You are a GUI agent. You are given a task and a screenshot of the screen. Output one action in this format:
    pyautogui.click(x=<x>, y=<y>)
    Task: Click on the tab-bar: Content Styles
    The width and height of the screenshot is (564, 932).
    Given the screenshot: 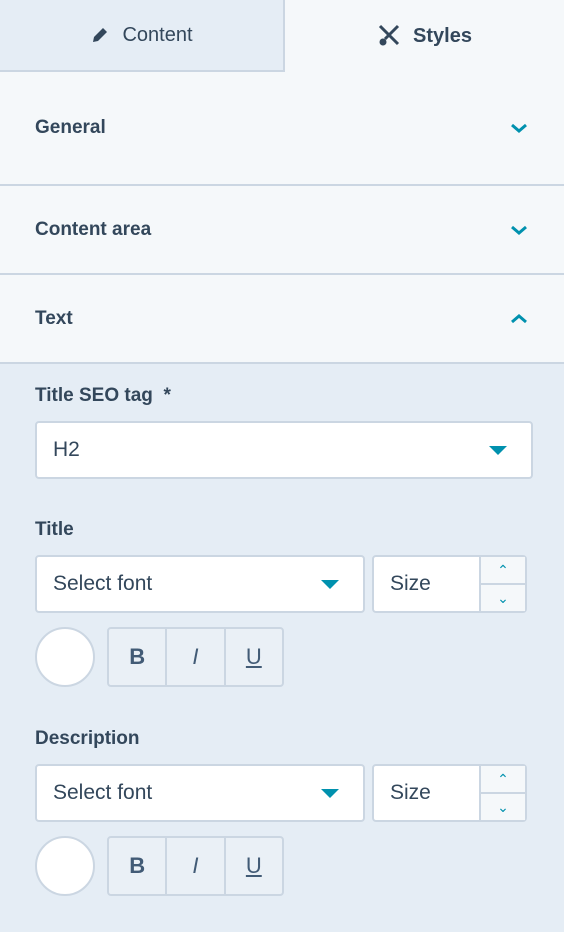 What is the action you would take?
    pyautogui.click(x=282, y=36)
    